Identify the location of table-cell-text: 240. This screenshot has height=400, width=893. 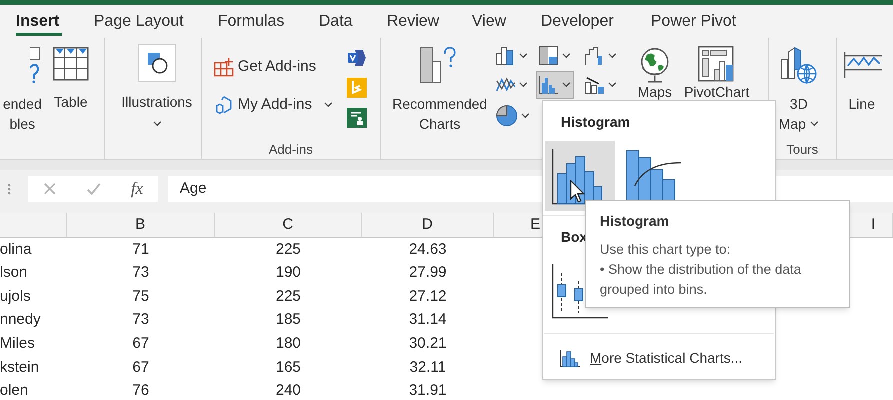
(288, 390).